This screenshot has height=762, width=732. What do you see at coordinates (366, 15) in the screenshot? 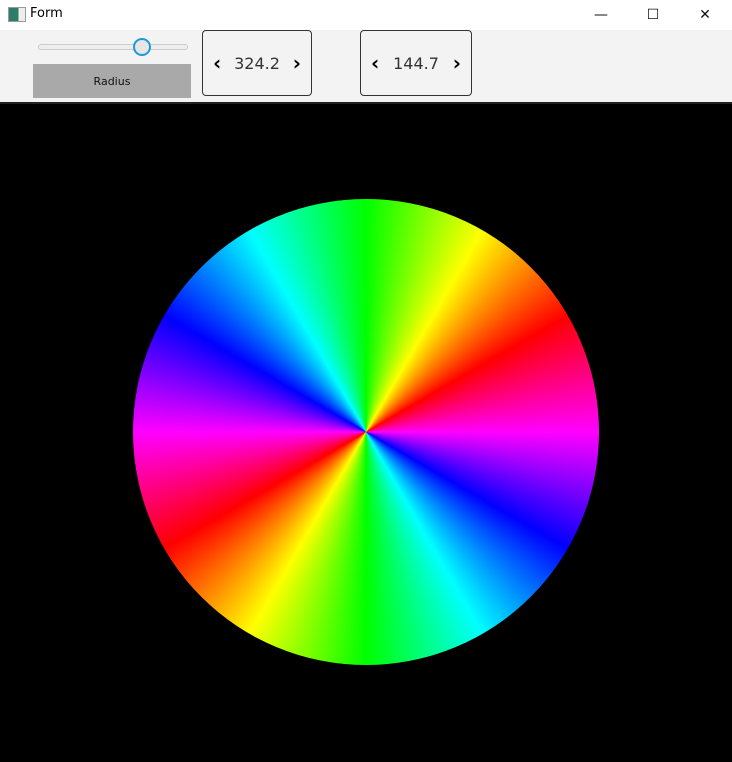
I see `title-bar: Form — ☐ ✕` at bounding box center [366, 15].